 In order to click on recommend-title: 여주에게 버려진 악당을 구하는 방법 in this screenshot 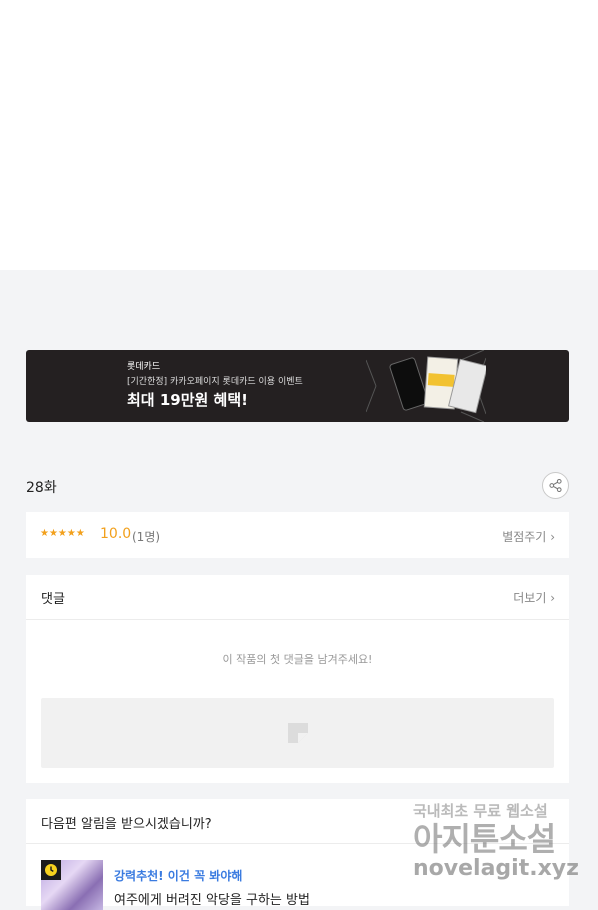, I will do `click(212, 898)`.